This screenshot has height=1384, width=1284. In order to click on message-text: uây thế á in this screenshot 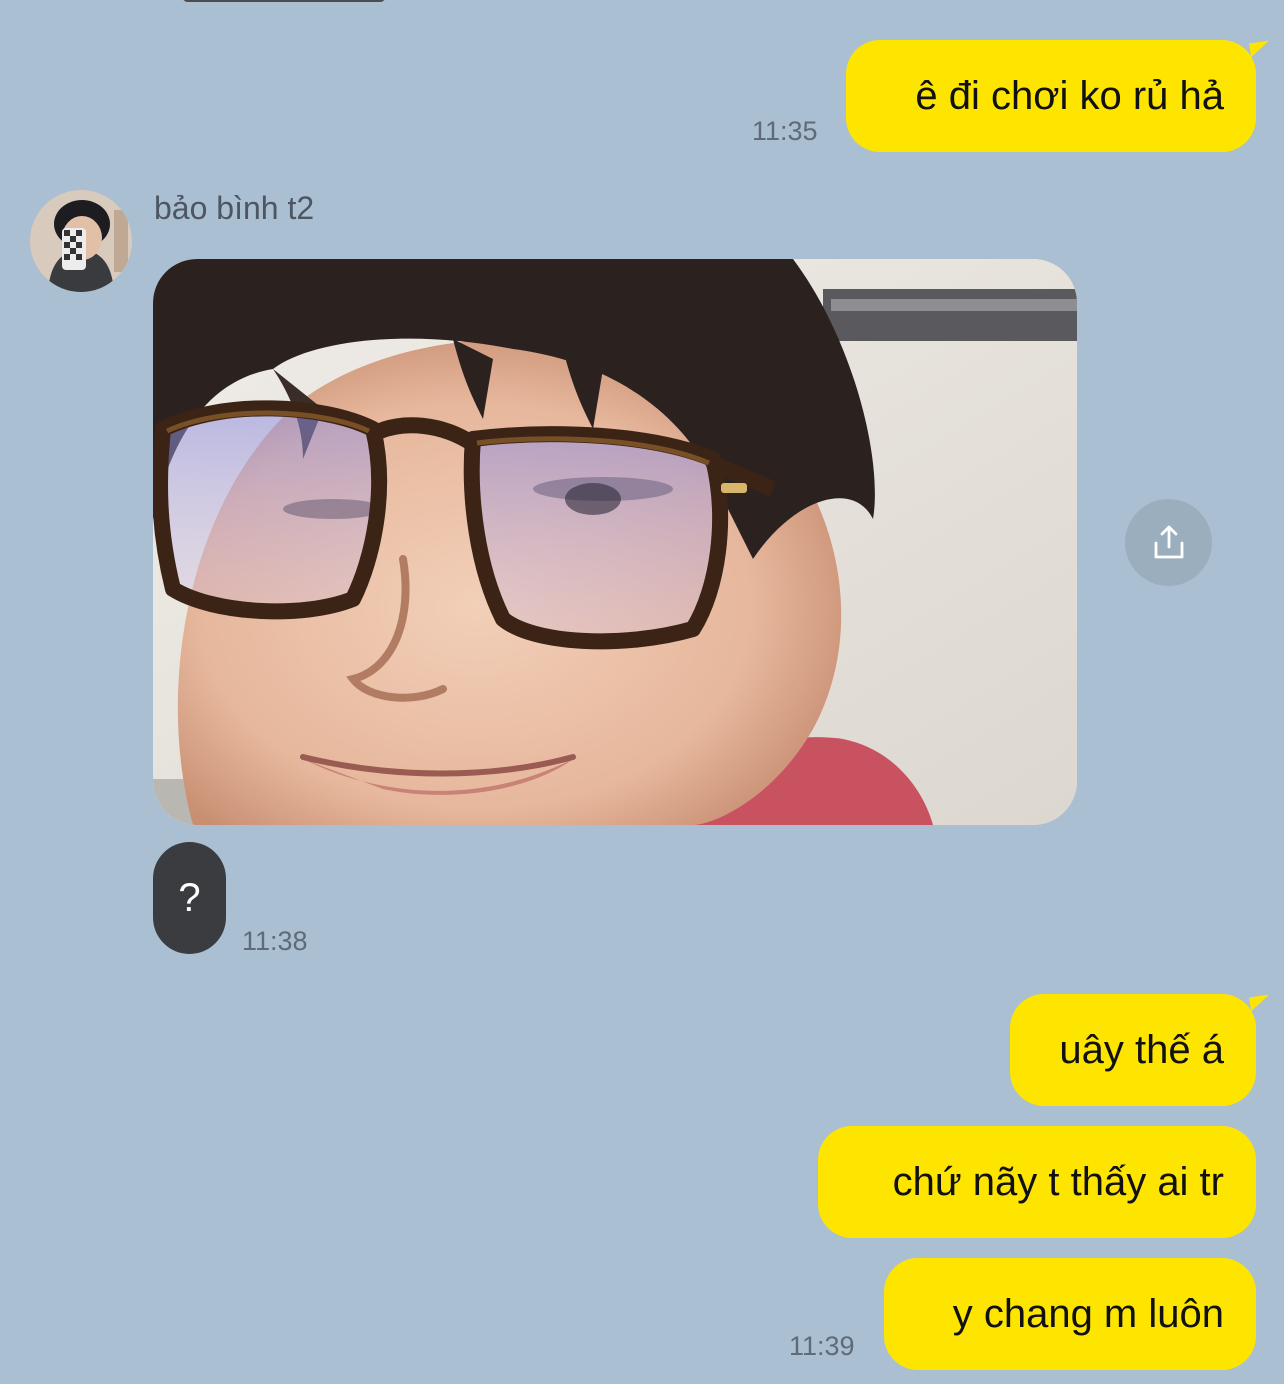, I will do `click(1141, 1050)`.